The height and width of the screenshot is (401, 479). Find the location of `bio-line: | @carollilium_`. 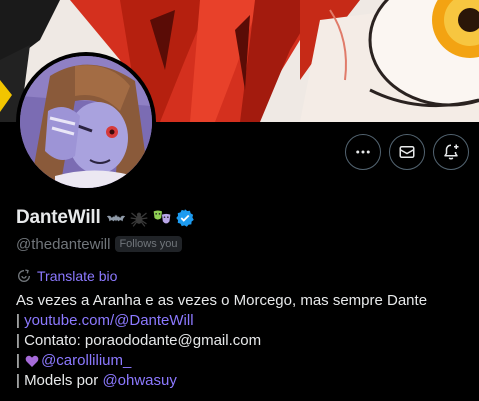

bio-line: | @carollilium_ is located at coordinates (241, 361).